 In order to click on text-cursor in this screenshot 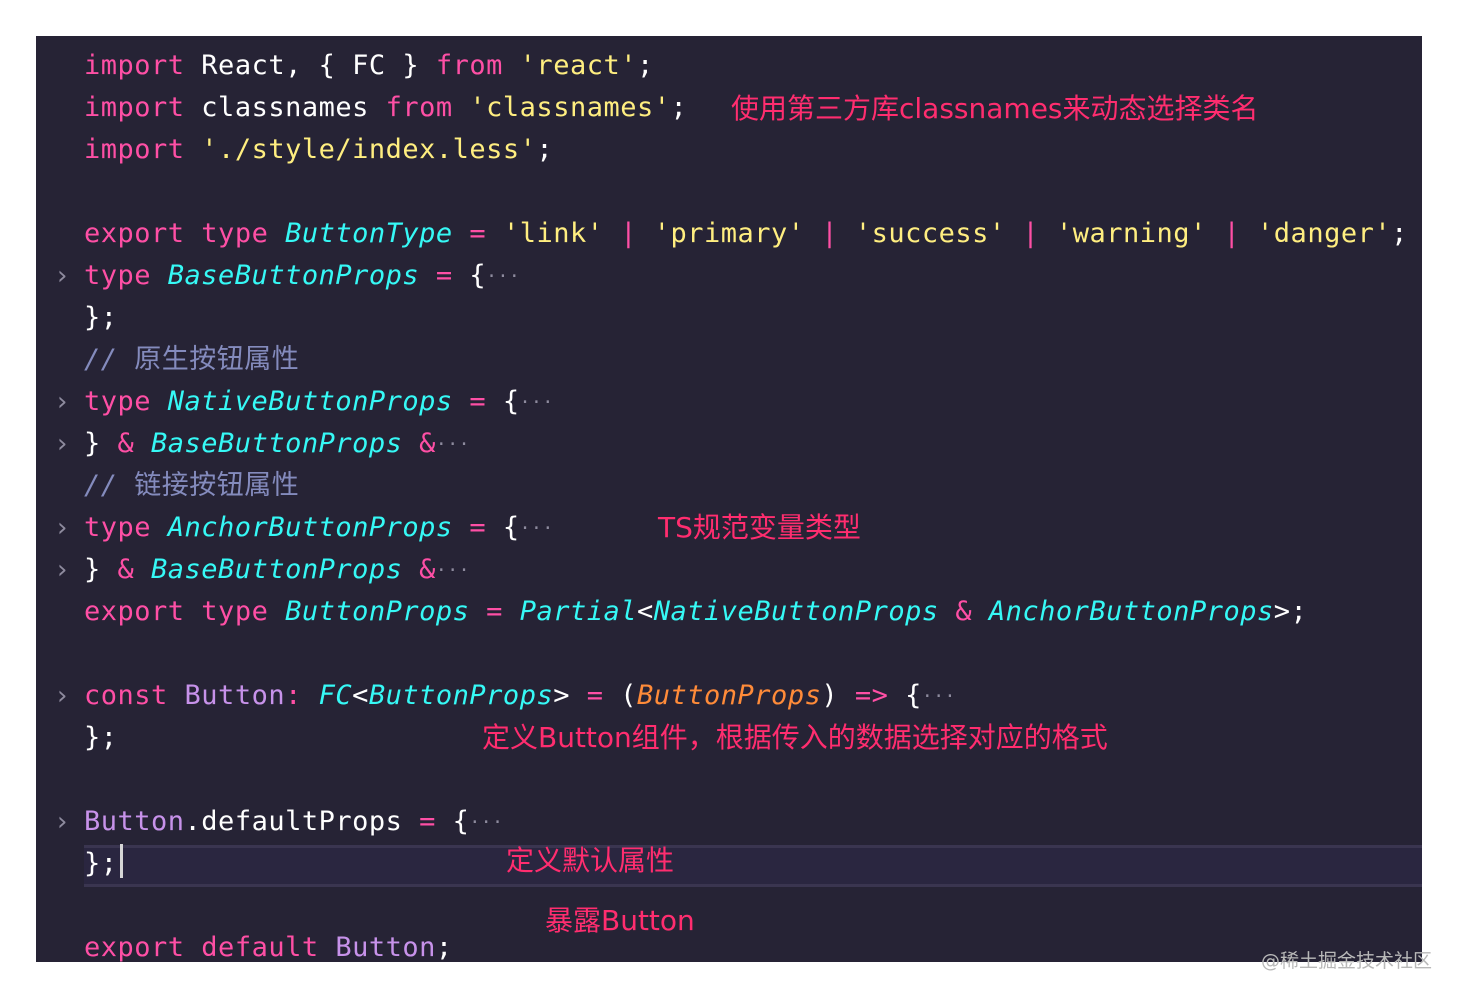, I will do `click(121, 861)`.